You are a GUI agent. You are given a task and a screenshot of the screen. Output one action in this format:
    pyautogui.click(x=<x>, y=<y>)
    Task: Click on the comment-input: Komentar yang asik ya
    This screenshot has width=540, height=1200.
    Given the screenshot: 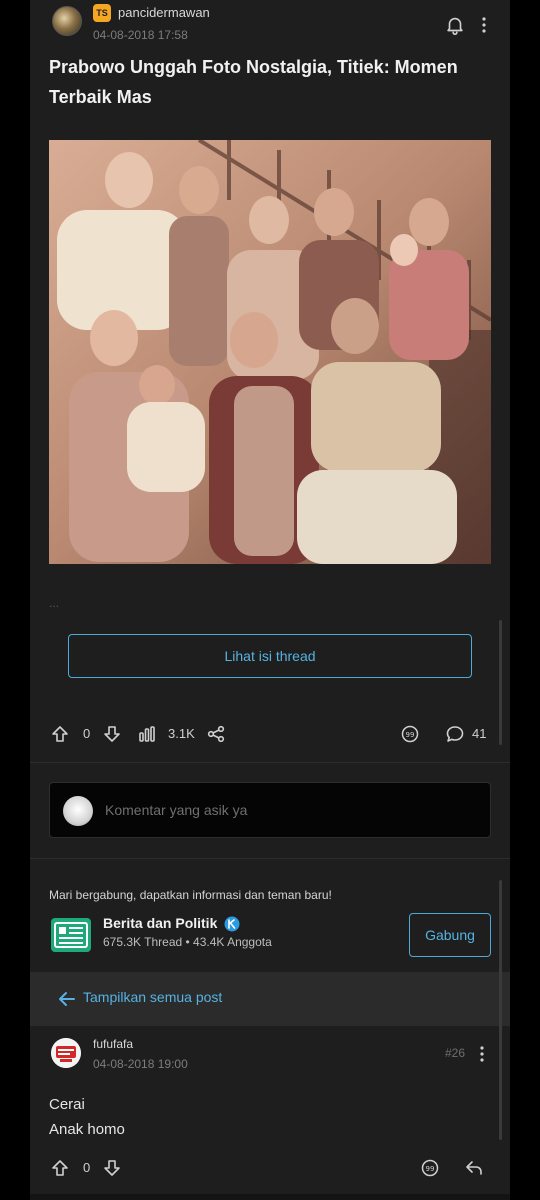 What is the action you would take?
    pyautogui.click(x=270, y=810)
    